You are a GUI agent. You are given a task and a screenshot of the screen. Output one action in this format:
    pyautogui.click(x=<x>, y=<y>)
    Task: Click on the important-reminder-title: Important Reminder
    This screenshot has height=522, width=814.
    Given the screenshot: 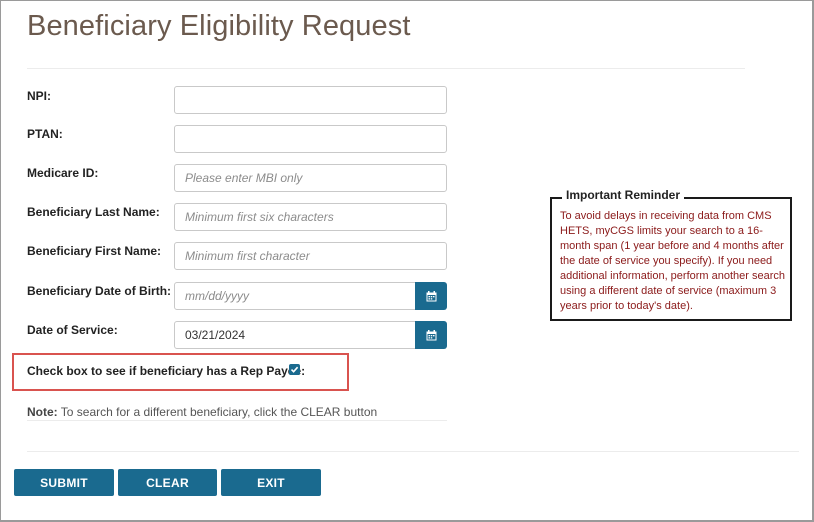 What is the action you would take?
    pyautogui.click(x=623, y=195)
    